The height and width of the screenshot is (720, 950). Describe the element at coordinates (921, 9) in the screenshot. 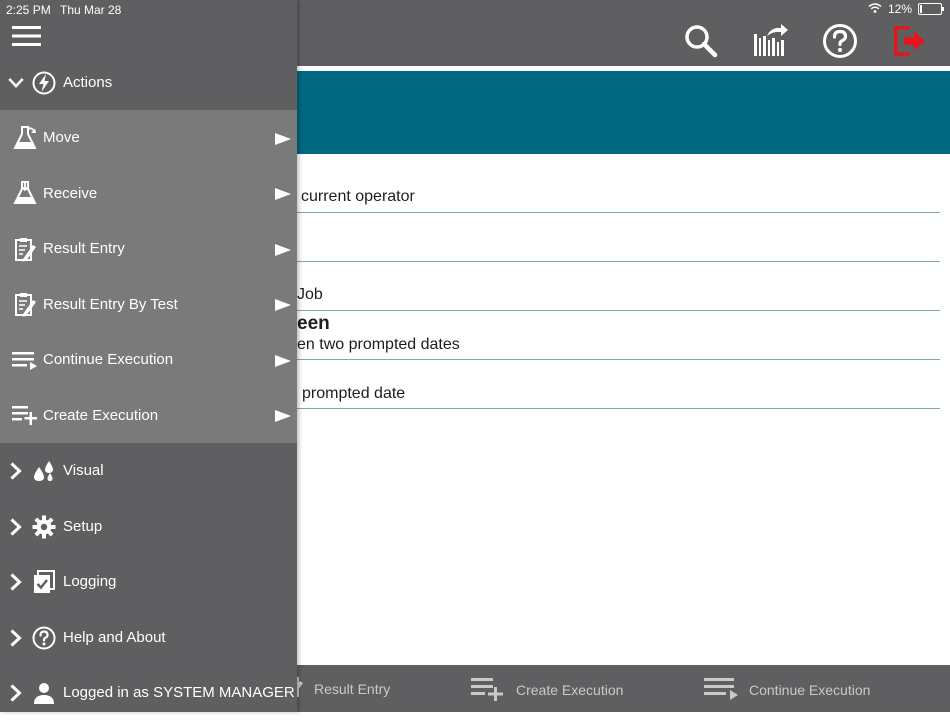

I see `battery-fill` at that location.